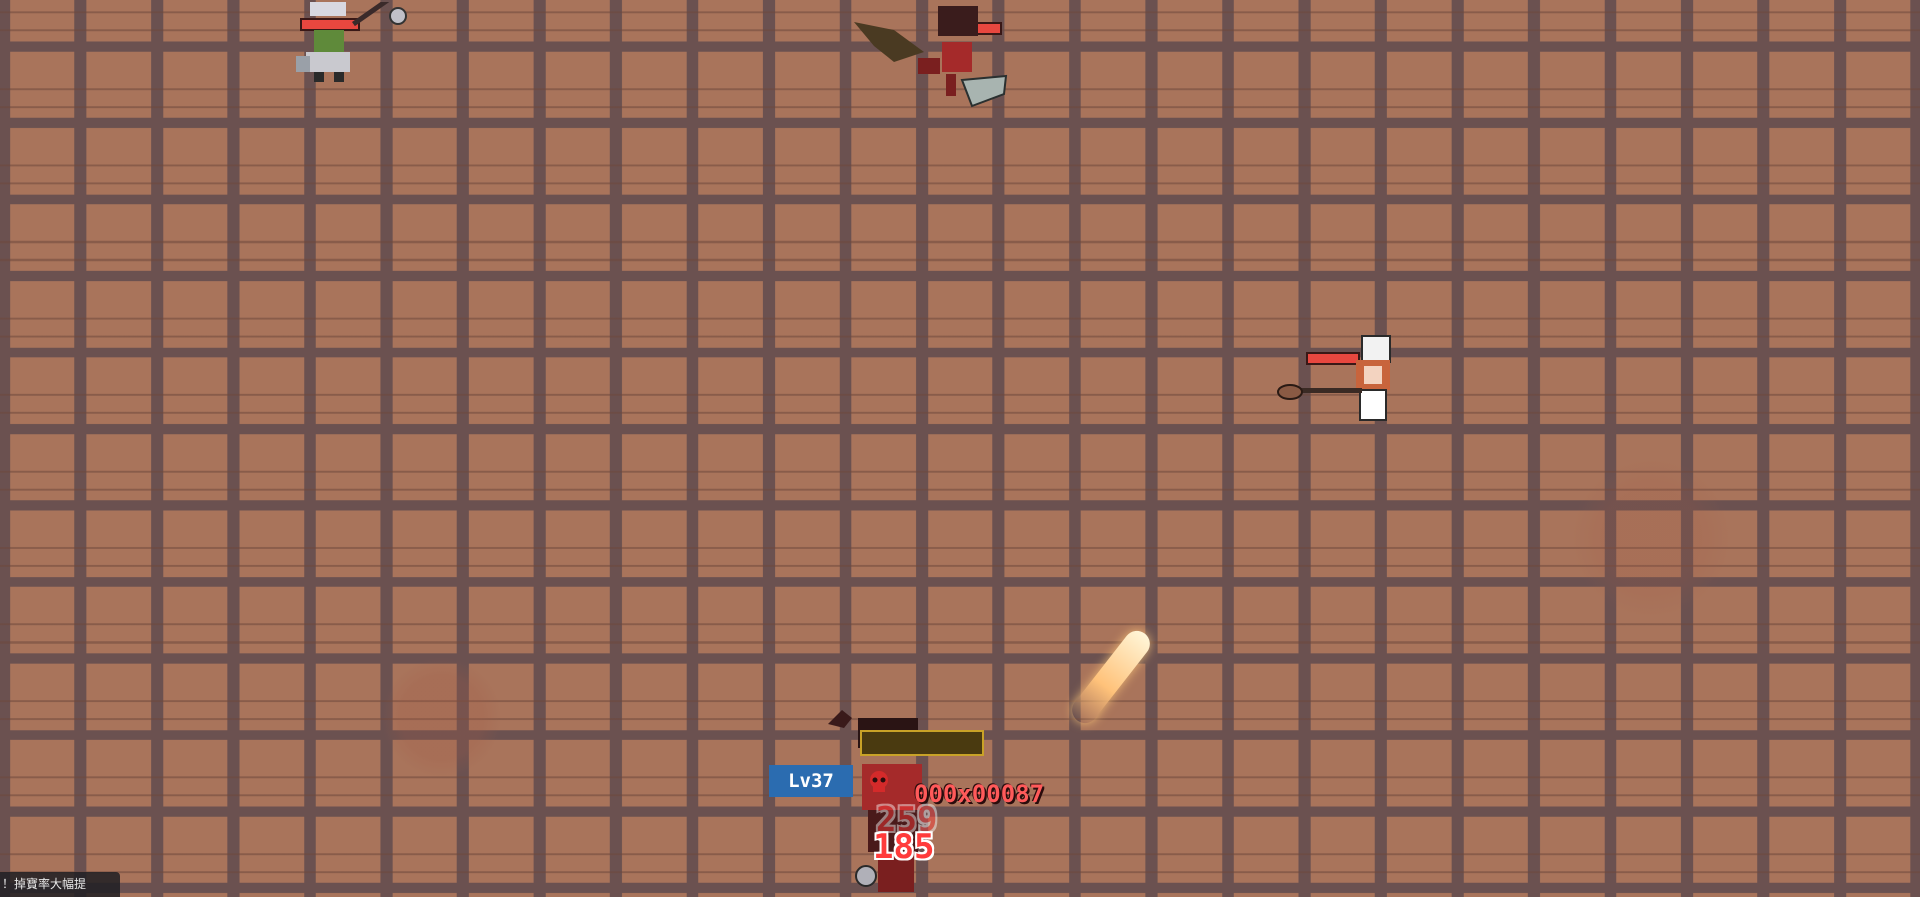 The height and width of the screenshot is (897, 1920). I want to click on player-level-badge: Lv37, so click(811, 781).